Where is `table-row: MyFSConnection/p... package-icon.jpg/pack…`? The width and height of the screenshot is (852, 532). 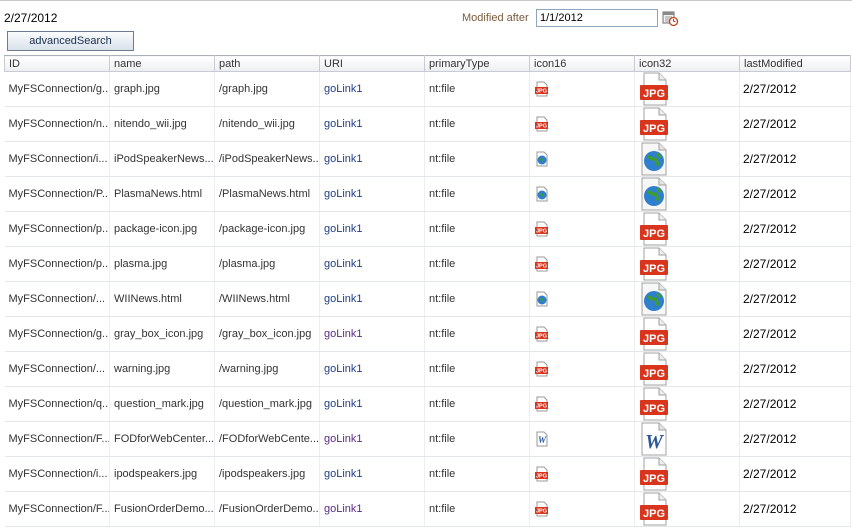
table-row: MyFSConnection/p... package-icon.jpg/pack… is located at coordinates (427, 229).